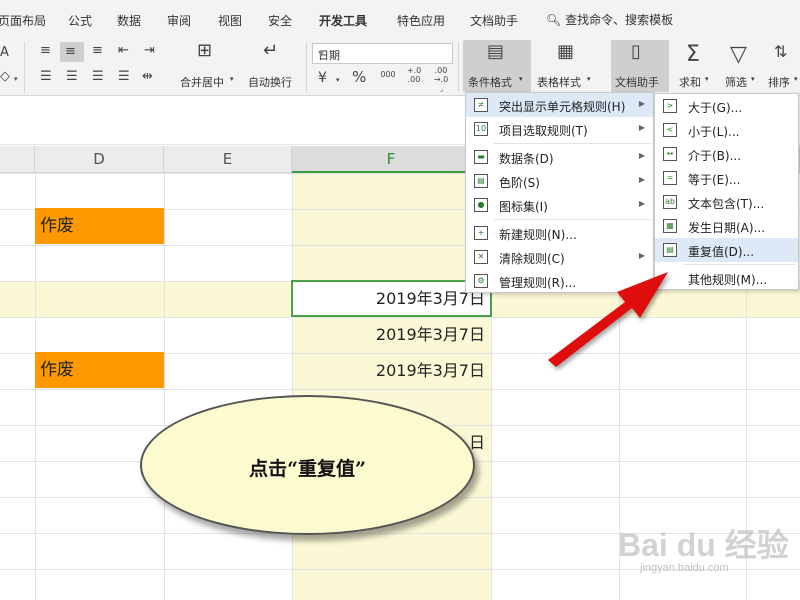 This screenshot has height=600, width=800. I want to click on baidu-watermark-url: jingyan.baidu.com, so click(684, 568).